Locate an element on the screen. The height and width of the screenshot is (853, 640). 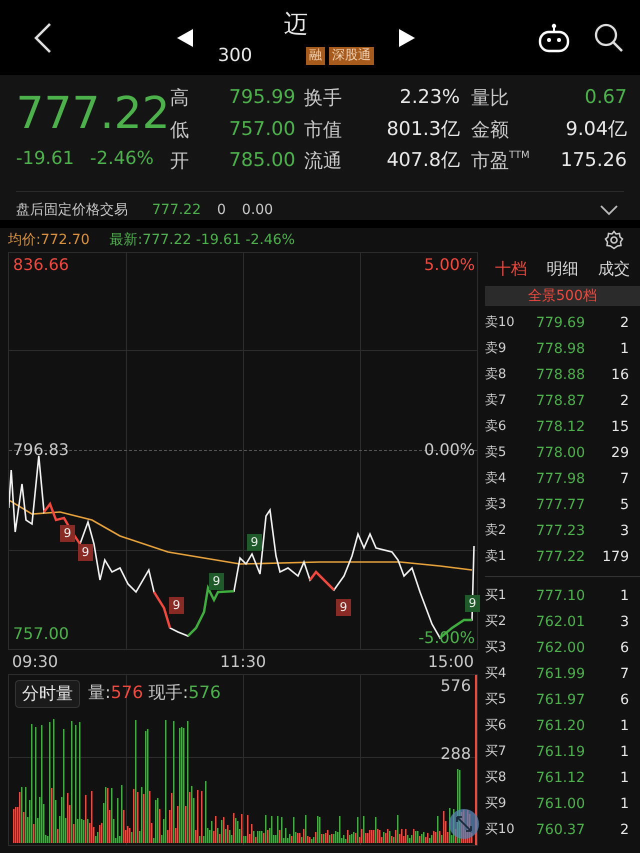
back-icon is located at coordinates (43, 37).